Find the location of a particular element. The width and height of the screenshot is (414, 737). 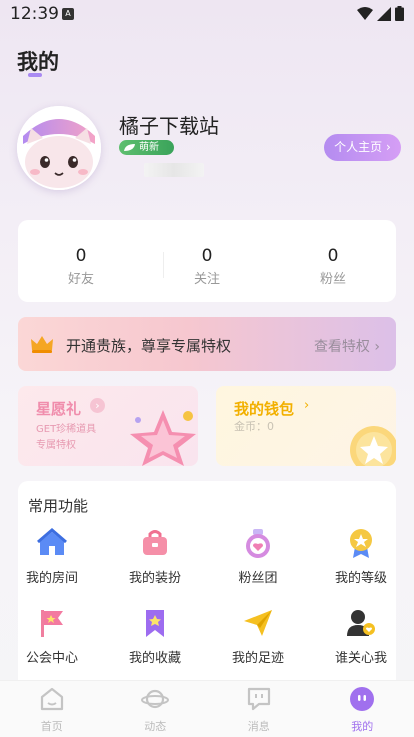

tab-home: 首页 is located at coordinates (52, 709).